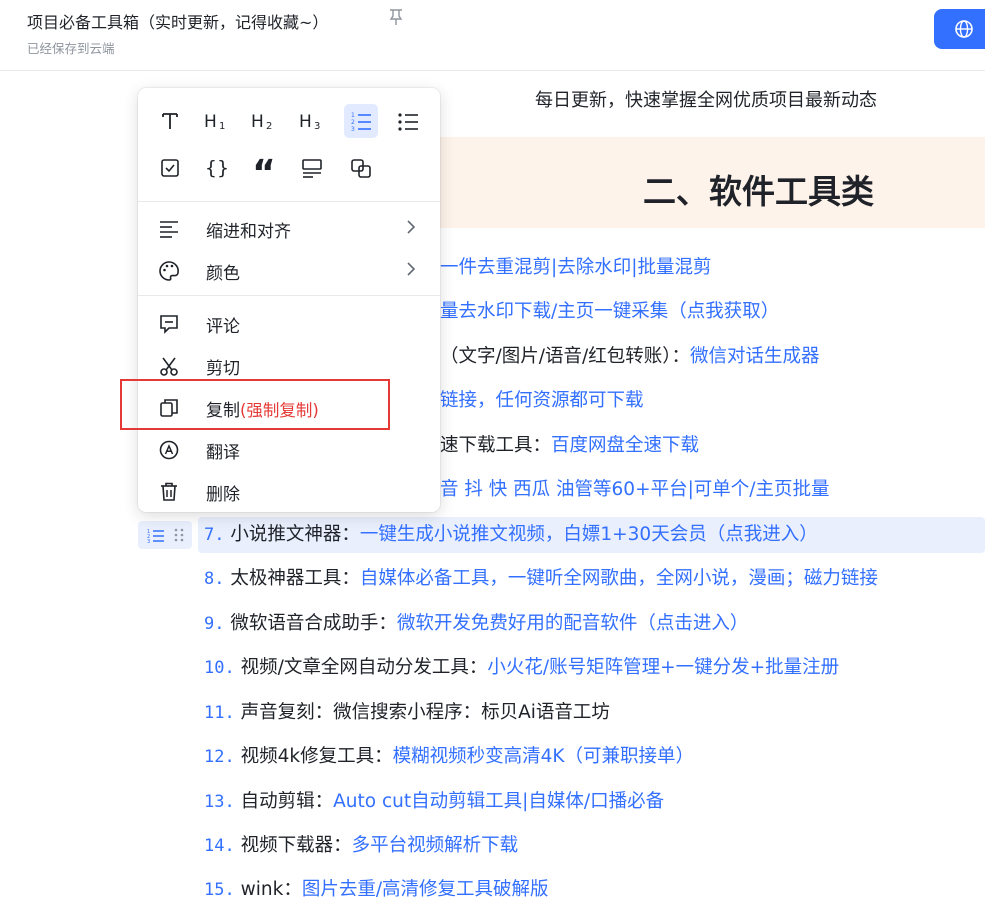 This screenshot has height=907, width=985. What do you see at coordinates (169, 229) in the screenshot?
I see `align-icon` at bounding box center [169, 229].